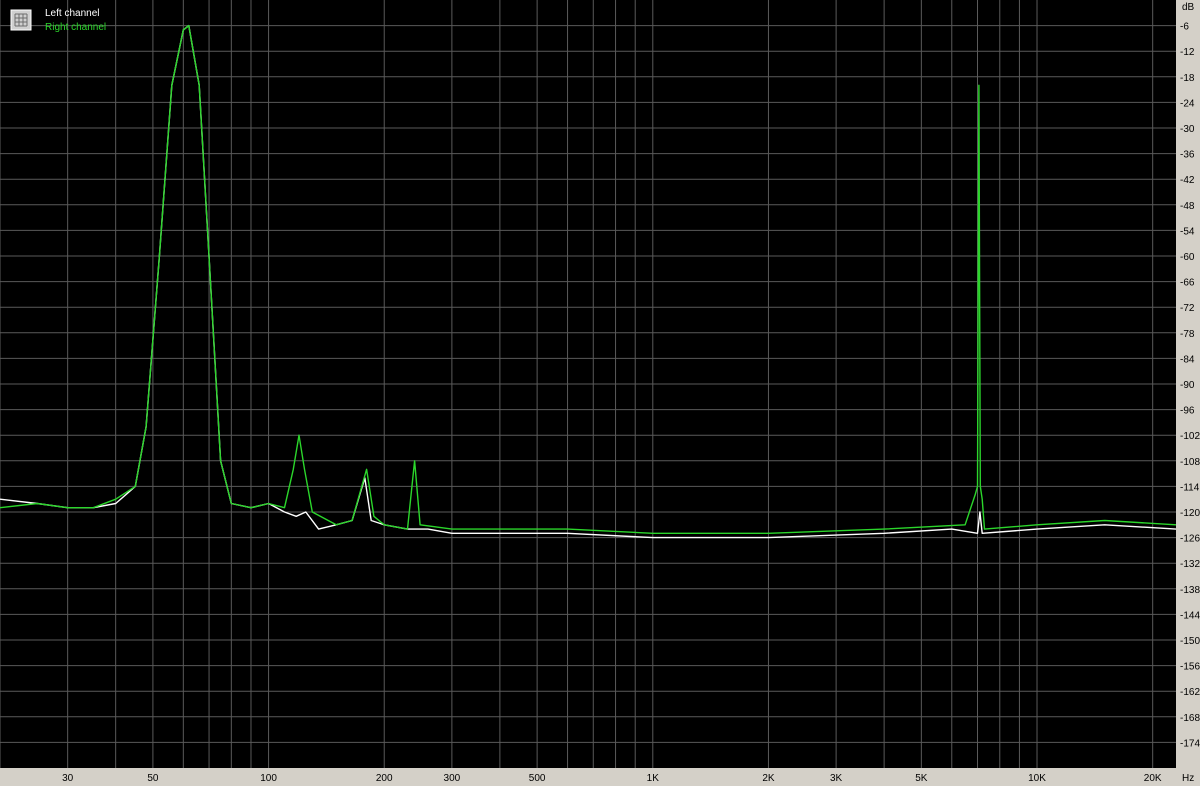  I want to click on legend-icon, so click(21, 20).